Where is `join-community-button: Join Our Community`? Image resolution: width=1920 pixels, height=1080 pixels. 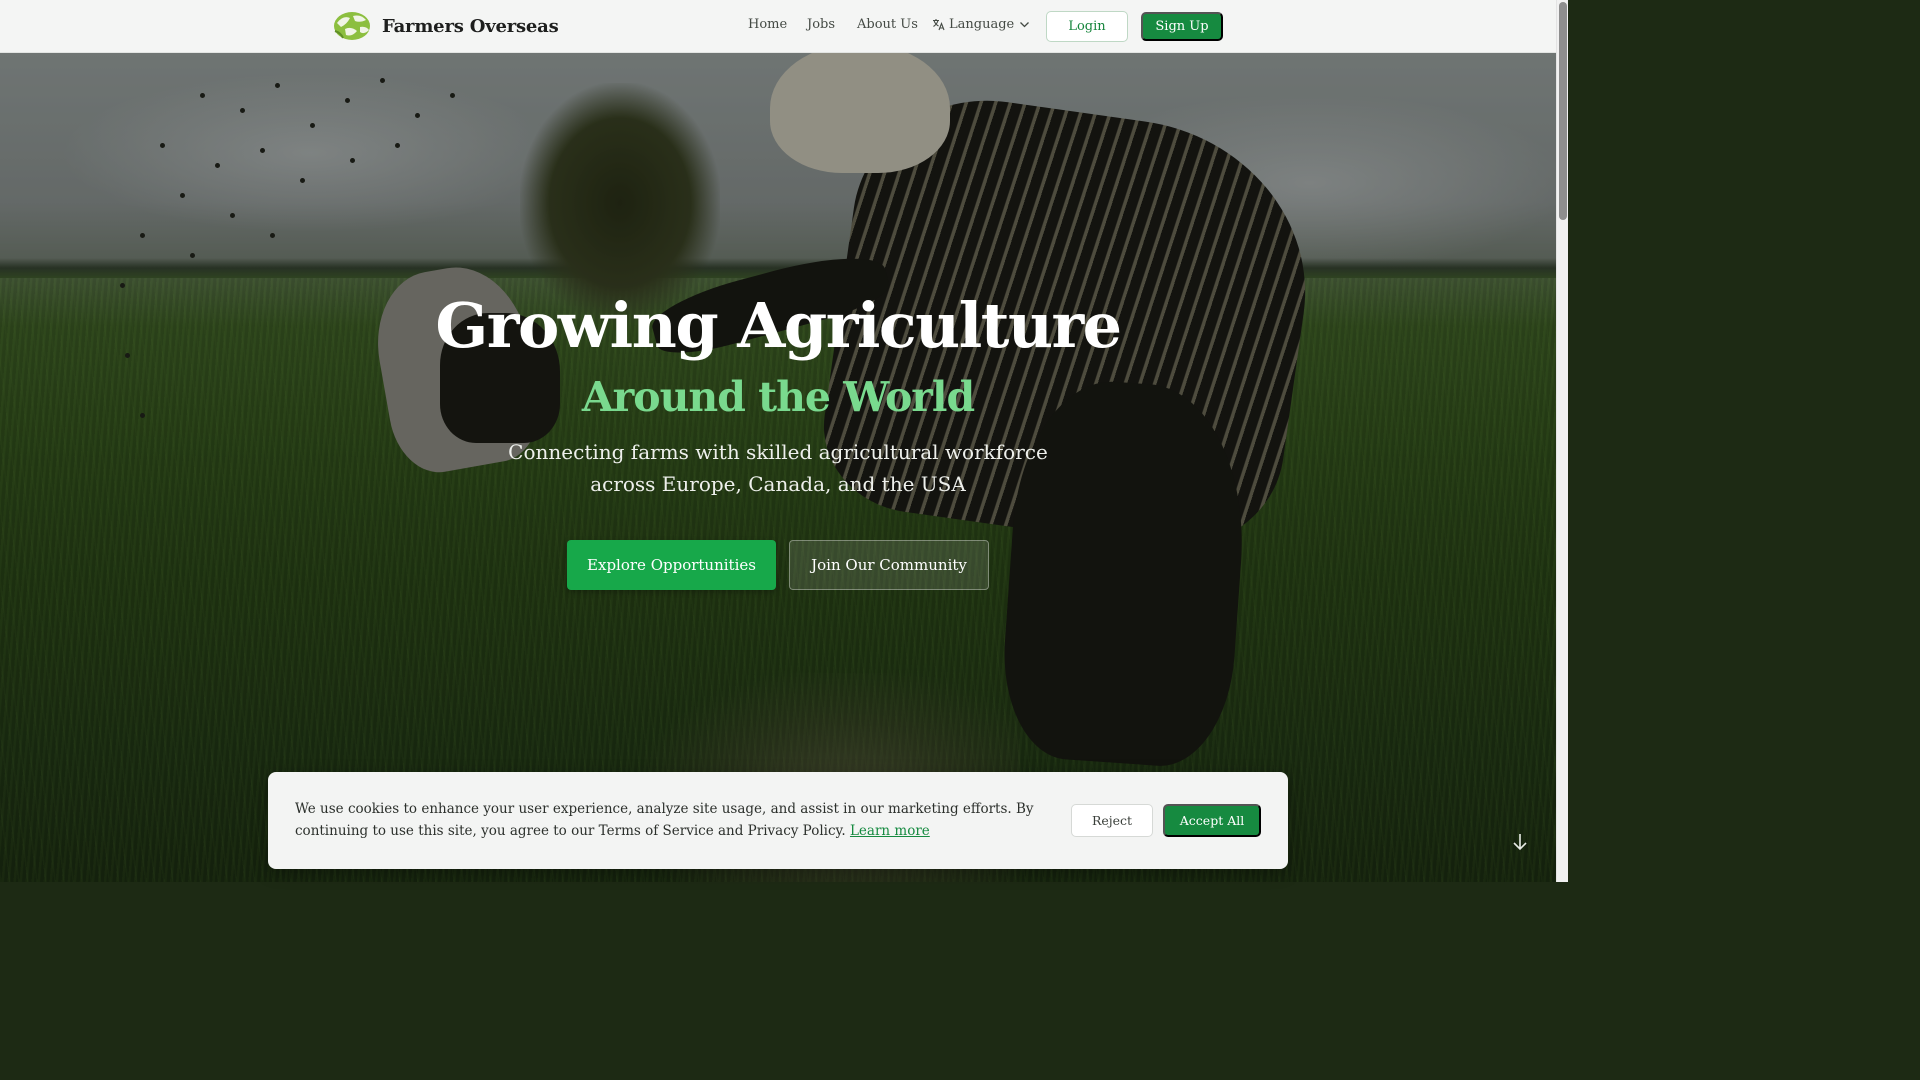 join-community-button: Join Our Community is located at coordinates (889, 565).